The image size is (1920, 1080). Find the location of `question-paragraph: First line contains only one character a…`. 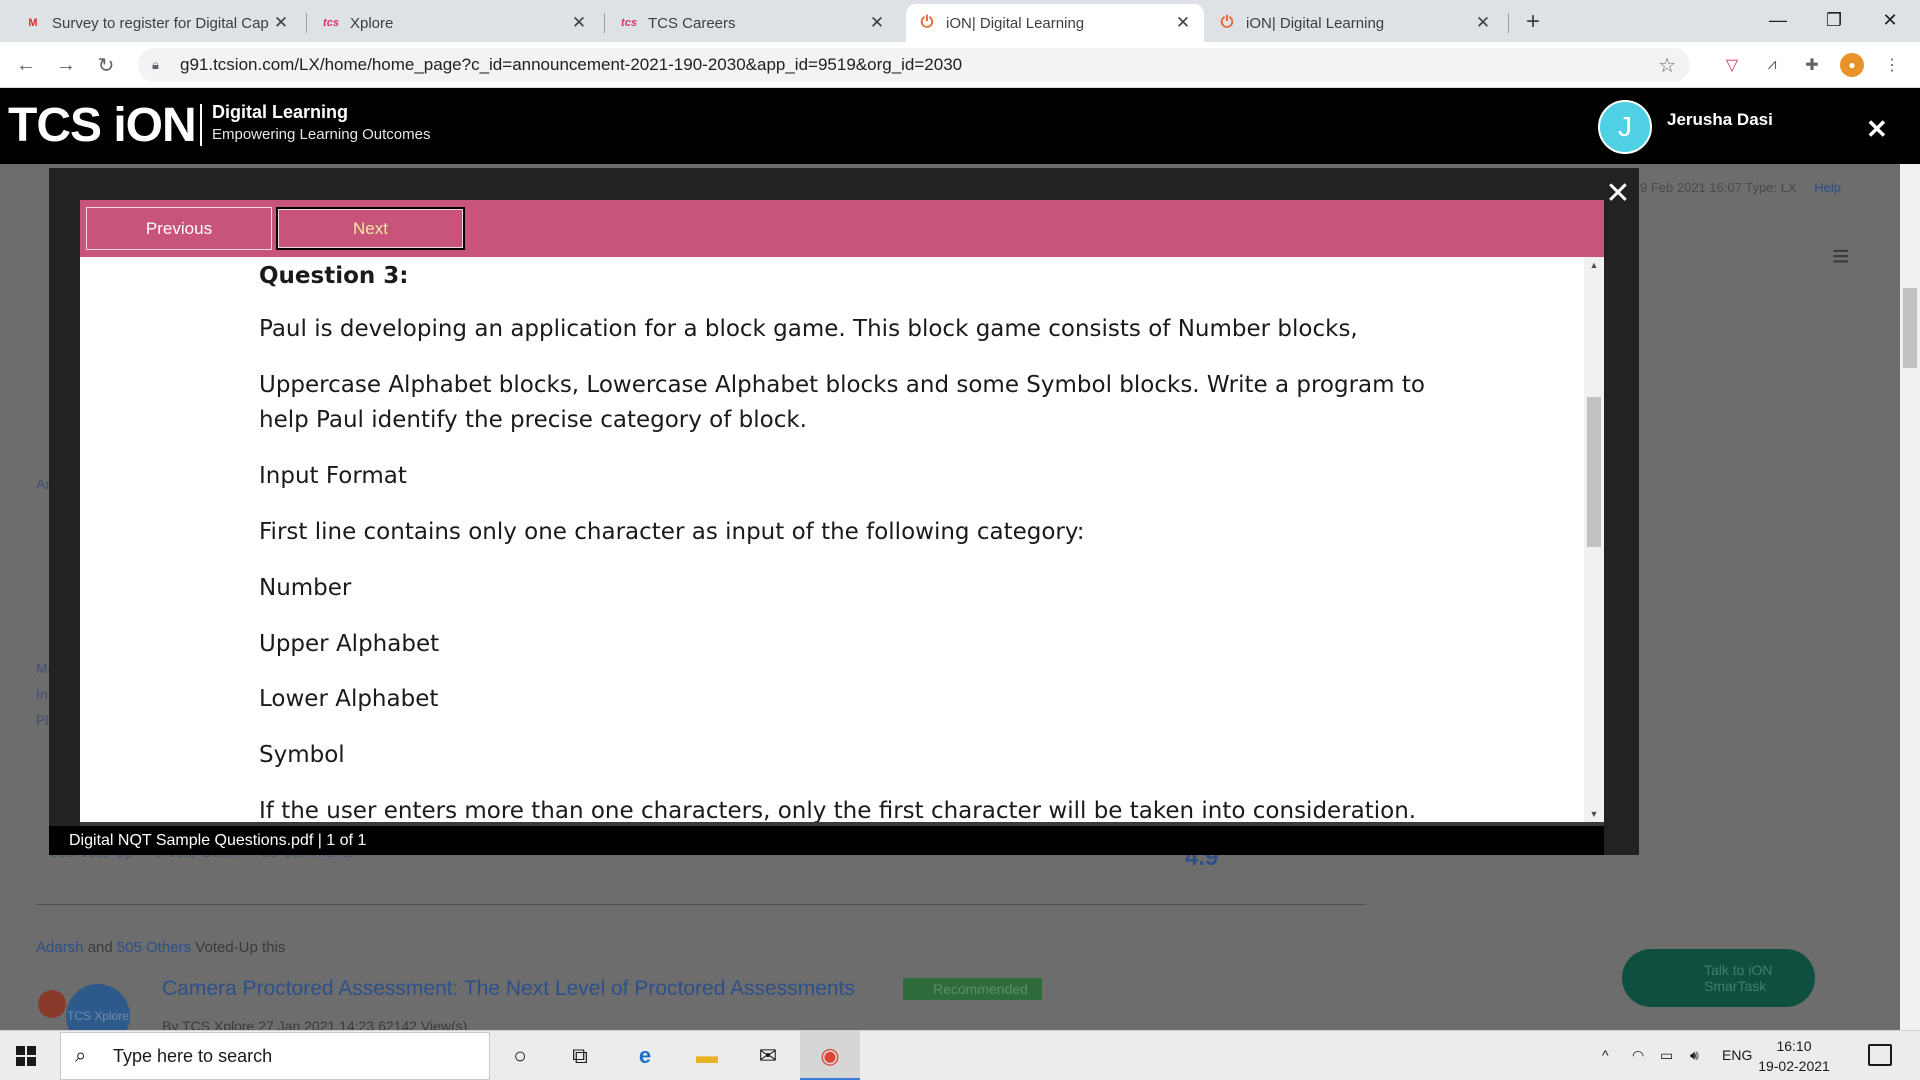

question-paragraph: First line contains only one character a… is located at coordinates (672, 532).